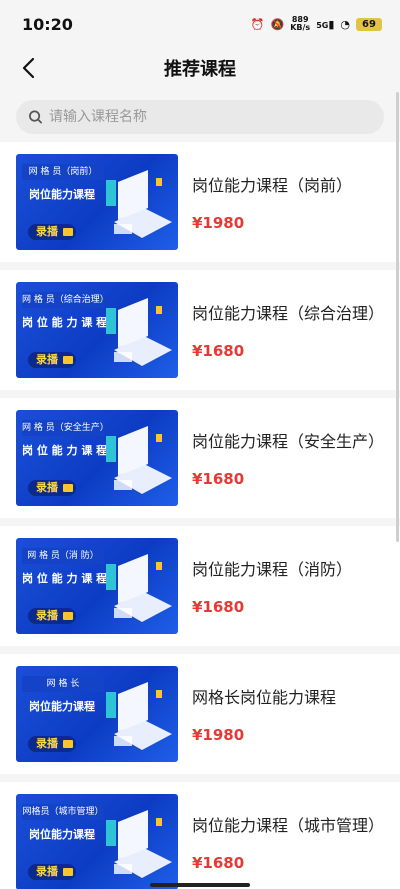 The height and width of the screenshot is (889, 400). Describe the element at coordinates (97, 458) in the screenshot. I see `course-thumbnail: 网 格 员（安全生产） 岗 位 能 力 课 程 录播` at that location.